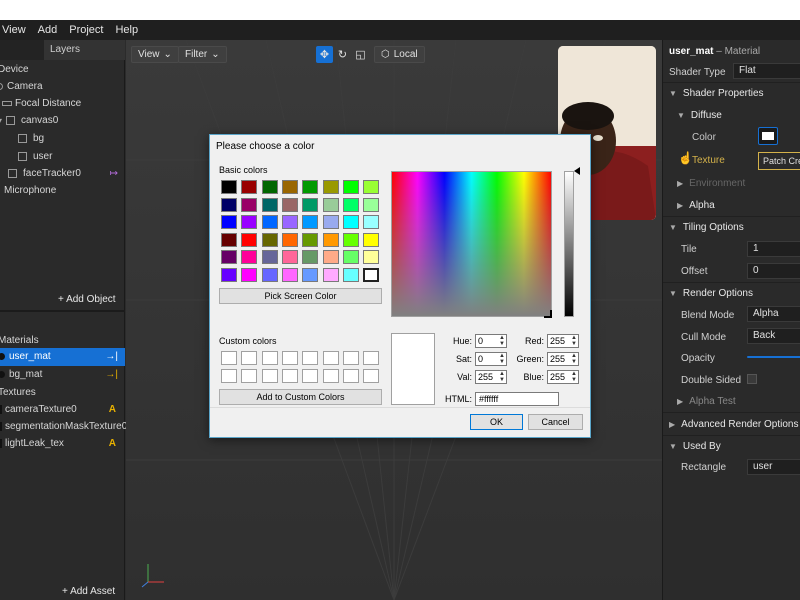  What do you see at coordinates (548, 314) in the screenshot?
I see `spectrum-crosshair` at bounding box center [548, 314].